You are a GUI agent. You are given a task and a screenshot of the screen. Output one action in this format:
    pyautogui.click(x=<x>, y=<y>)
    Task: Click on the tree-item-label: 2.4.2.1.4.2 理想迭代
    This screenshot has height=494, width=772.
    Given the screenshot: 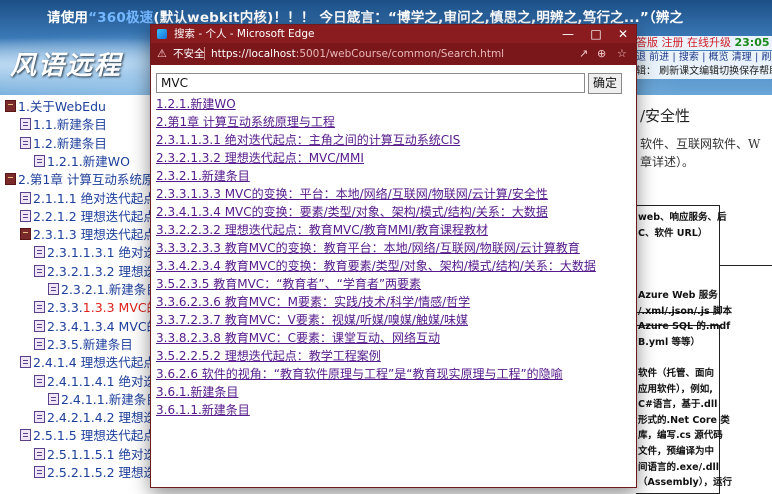 What is the action you would take?
    pyautogui.click(x=98, y=418)
    